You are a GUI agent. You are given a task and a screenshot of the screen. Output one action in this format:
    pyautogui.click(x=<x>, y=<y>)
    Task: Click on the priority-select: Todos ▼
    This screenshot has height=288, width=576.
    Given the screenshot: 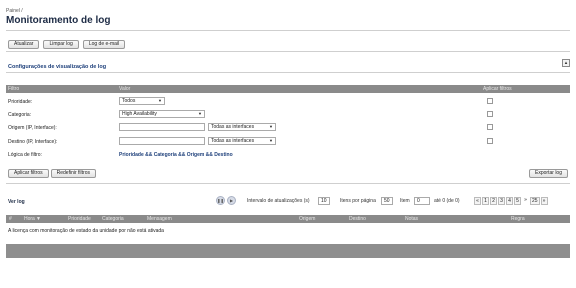 What is the action you would take?
    pyautogui.click(x=142, y=101)
    